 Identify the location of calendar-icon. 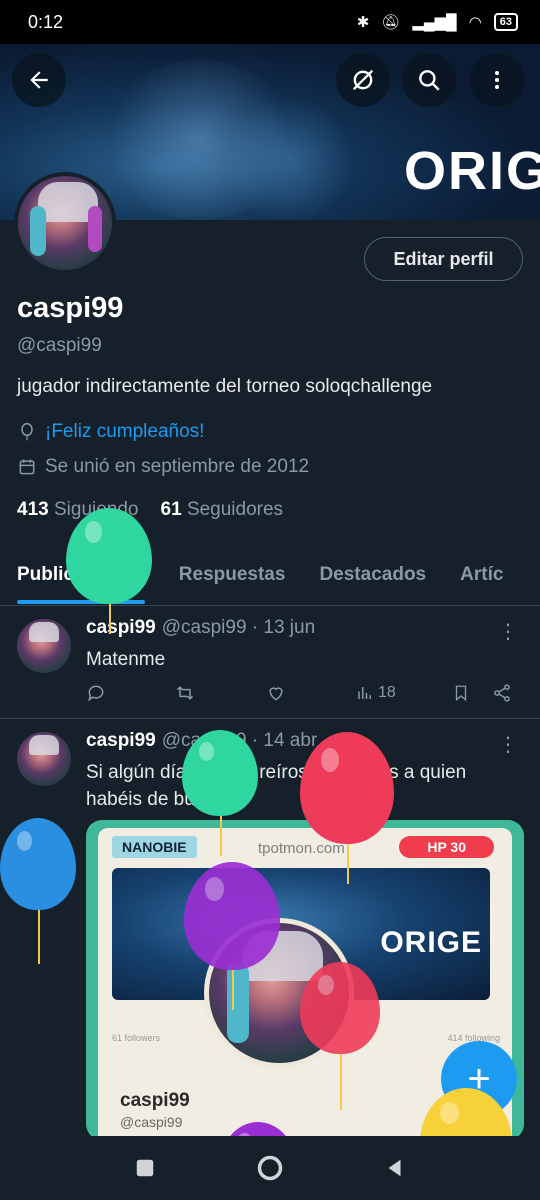
(27, 467).